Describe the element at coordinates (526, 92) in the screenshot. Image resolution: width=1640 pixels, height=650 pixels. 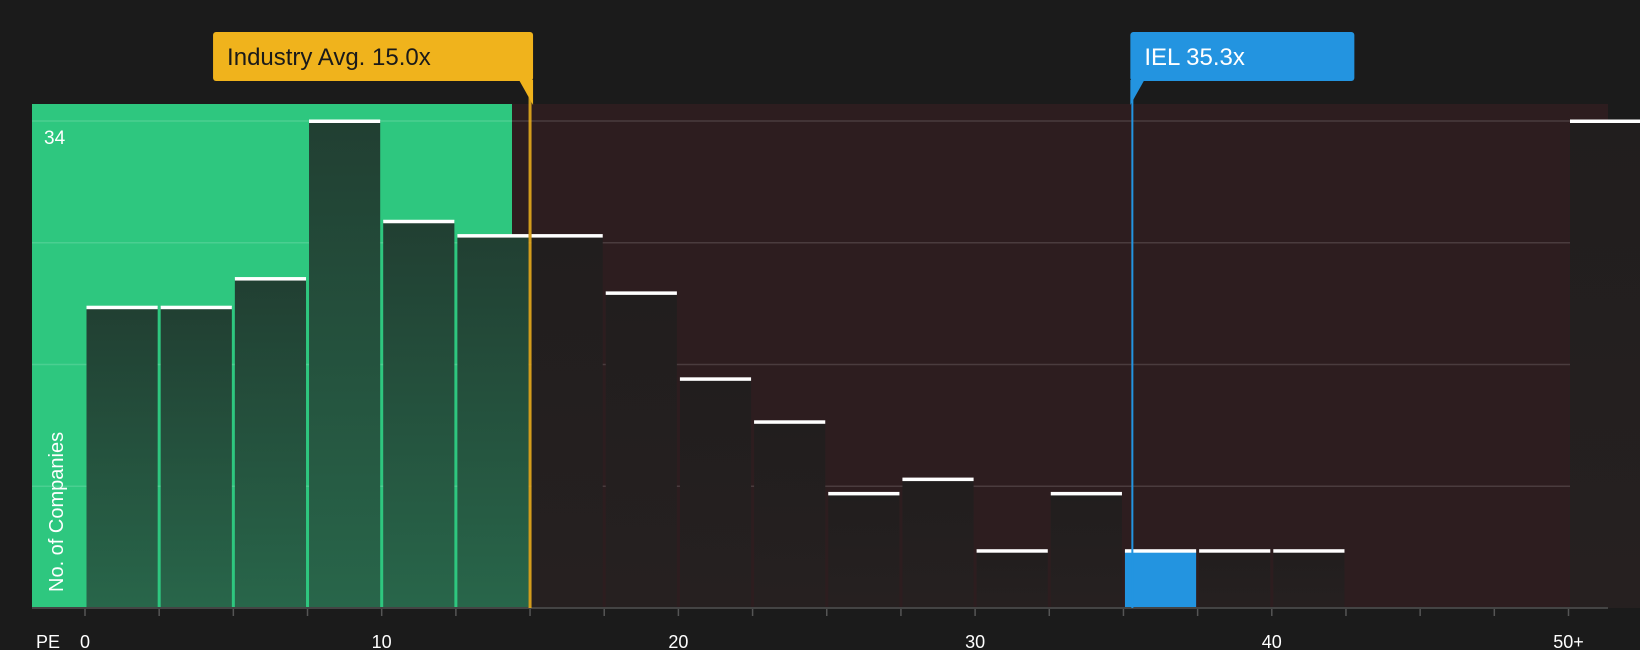
I see `industry-average-pointer` at that location.